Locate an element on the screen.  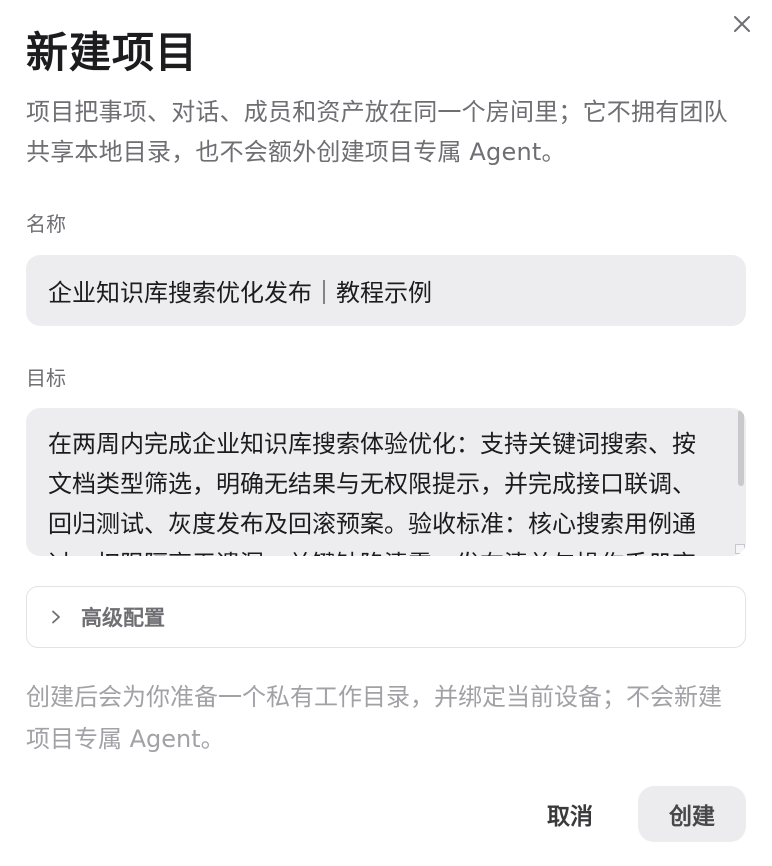
cancel-button: 取消 is located at coordinates (570, 814).